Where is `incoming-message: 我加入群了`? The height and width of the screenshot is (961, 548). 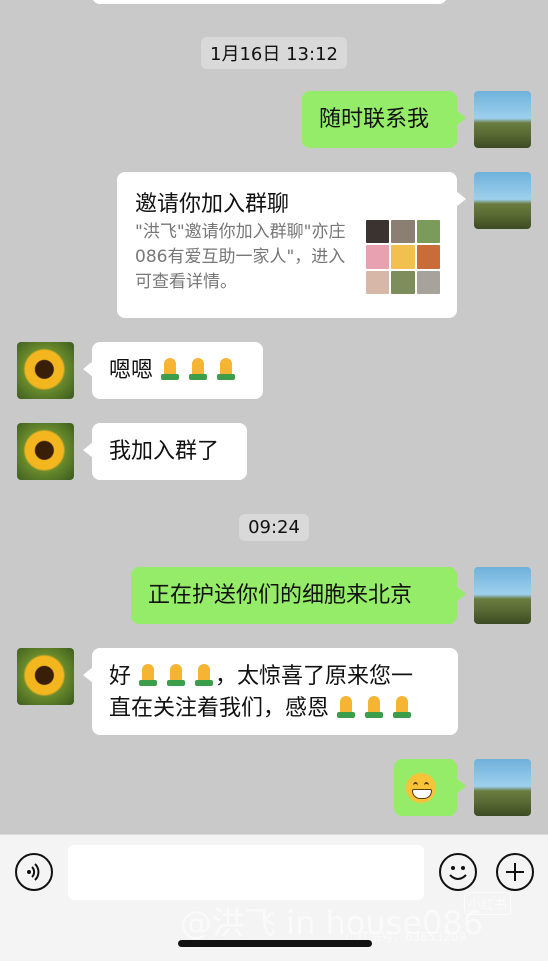 incoming-message: 我加入群了 is located at coordinates (165, 451).